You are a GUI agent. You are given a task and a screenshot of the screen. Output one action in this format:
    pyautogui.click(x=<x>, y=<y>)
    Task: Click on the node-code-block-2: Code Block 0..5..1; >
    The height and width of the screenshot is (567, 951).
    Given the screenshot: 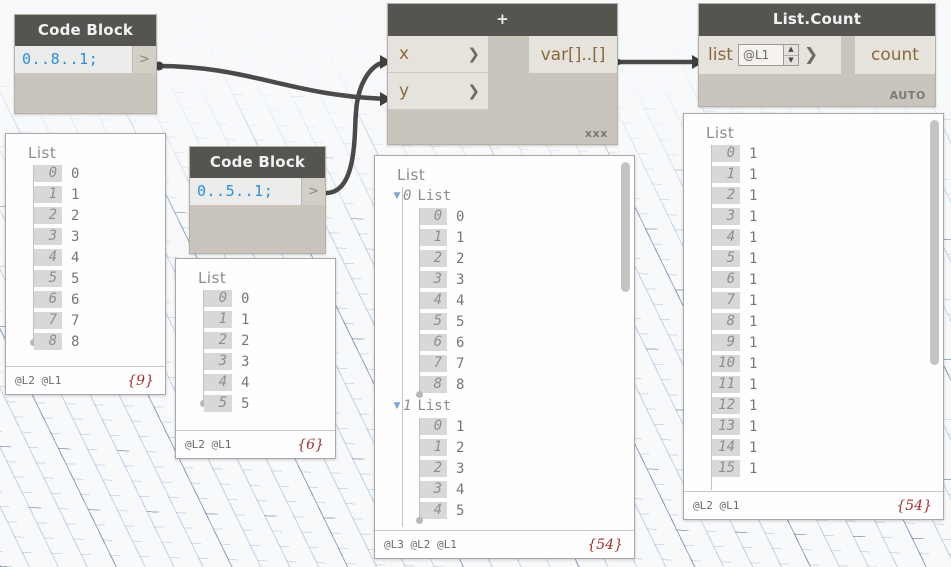 What is the action you would take?
    pyautogui.click(x=257, y=200)
    